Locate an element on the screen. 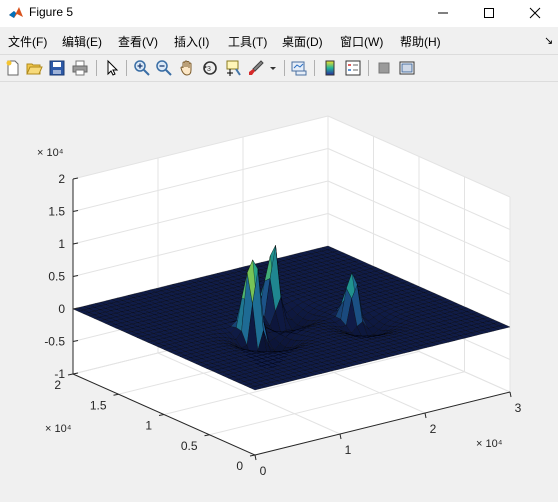 This screenshot has width=558, height=502. x-tick-label: 1 is located at coordinates (348, 450).